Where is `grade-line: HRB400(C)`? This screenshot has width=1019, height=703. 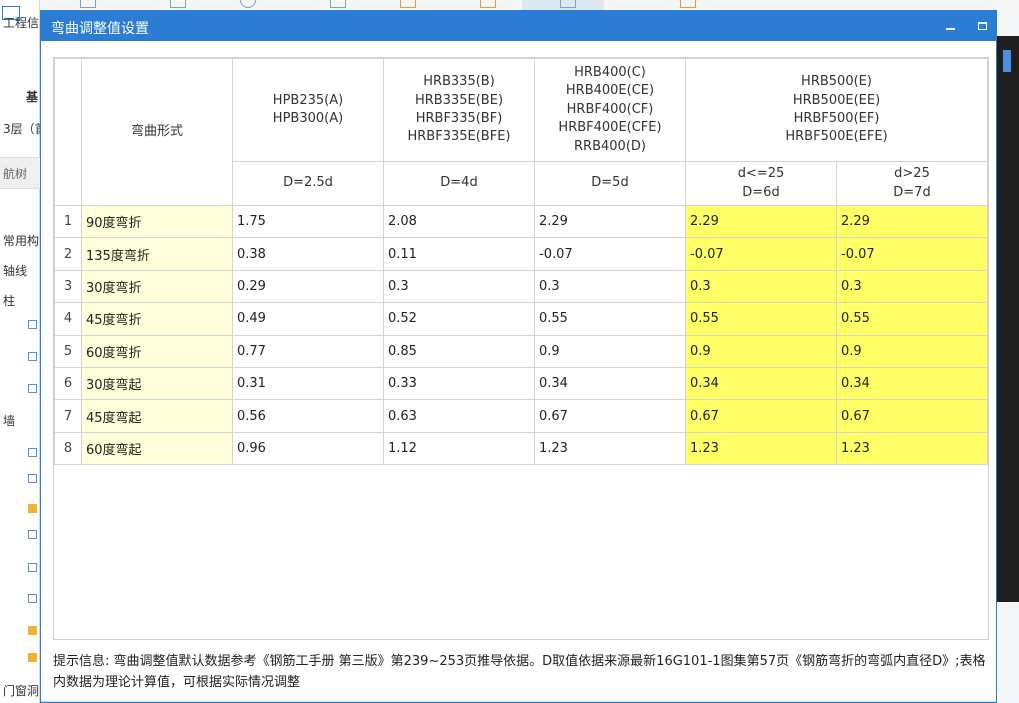
grade-line: HRB400(C) is located at coordinates (610, 72).